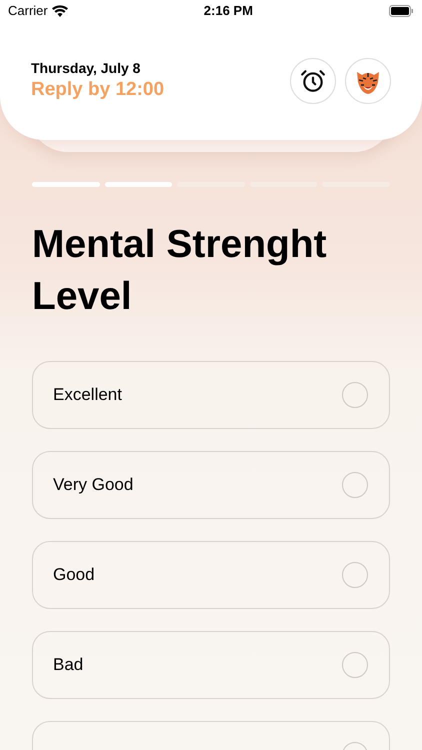  Describe the element at coordinates (28, 11) in the screenshot. I see `carrier-label: Carrier` at that location.